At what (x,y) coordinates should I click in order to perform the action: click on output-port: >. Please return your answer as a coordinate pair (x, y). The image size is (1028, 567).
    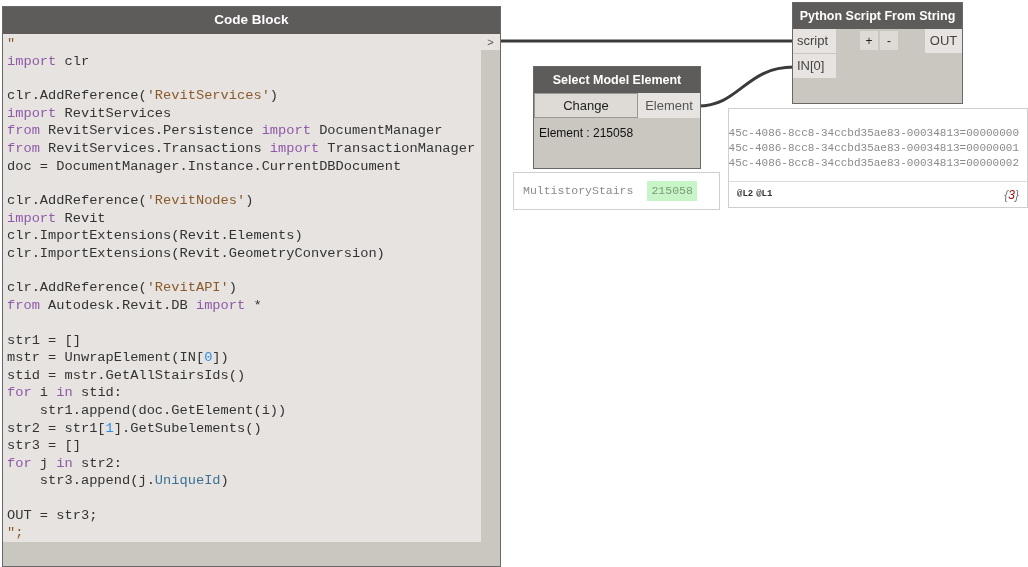
    Looking at the image, I should click on (490, 42).